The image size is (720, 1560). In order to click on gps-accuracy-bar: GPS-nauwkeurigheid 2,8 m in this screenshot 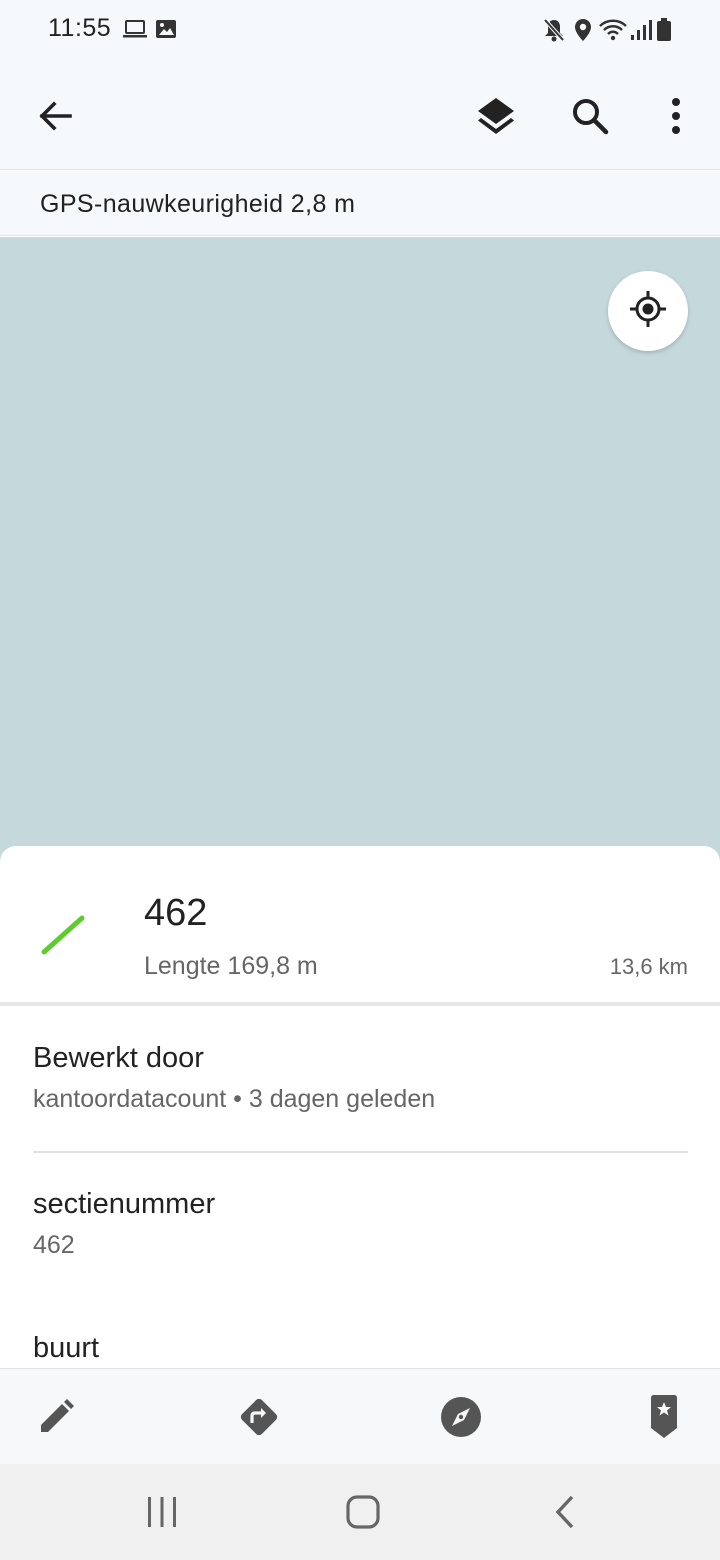, I will do `click(360, 203)`.